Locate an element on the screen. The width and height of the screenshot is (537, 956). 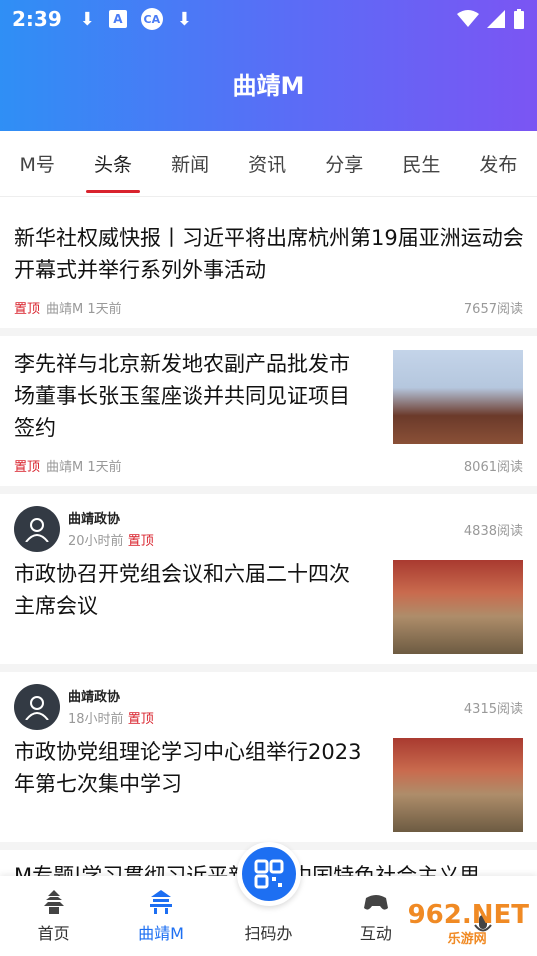
tab-livelihood: 民生 is located at coordinates (421, 163).